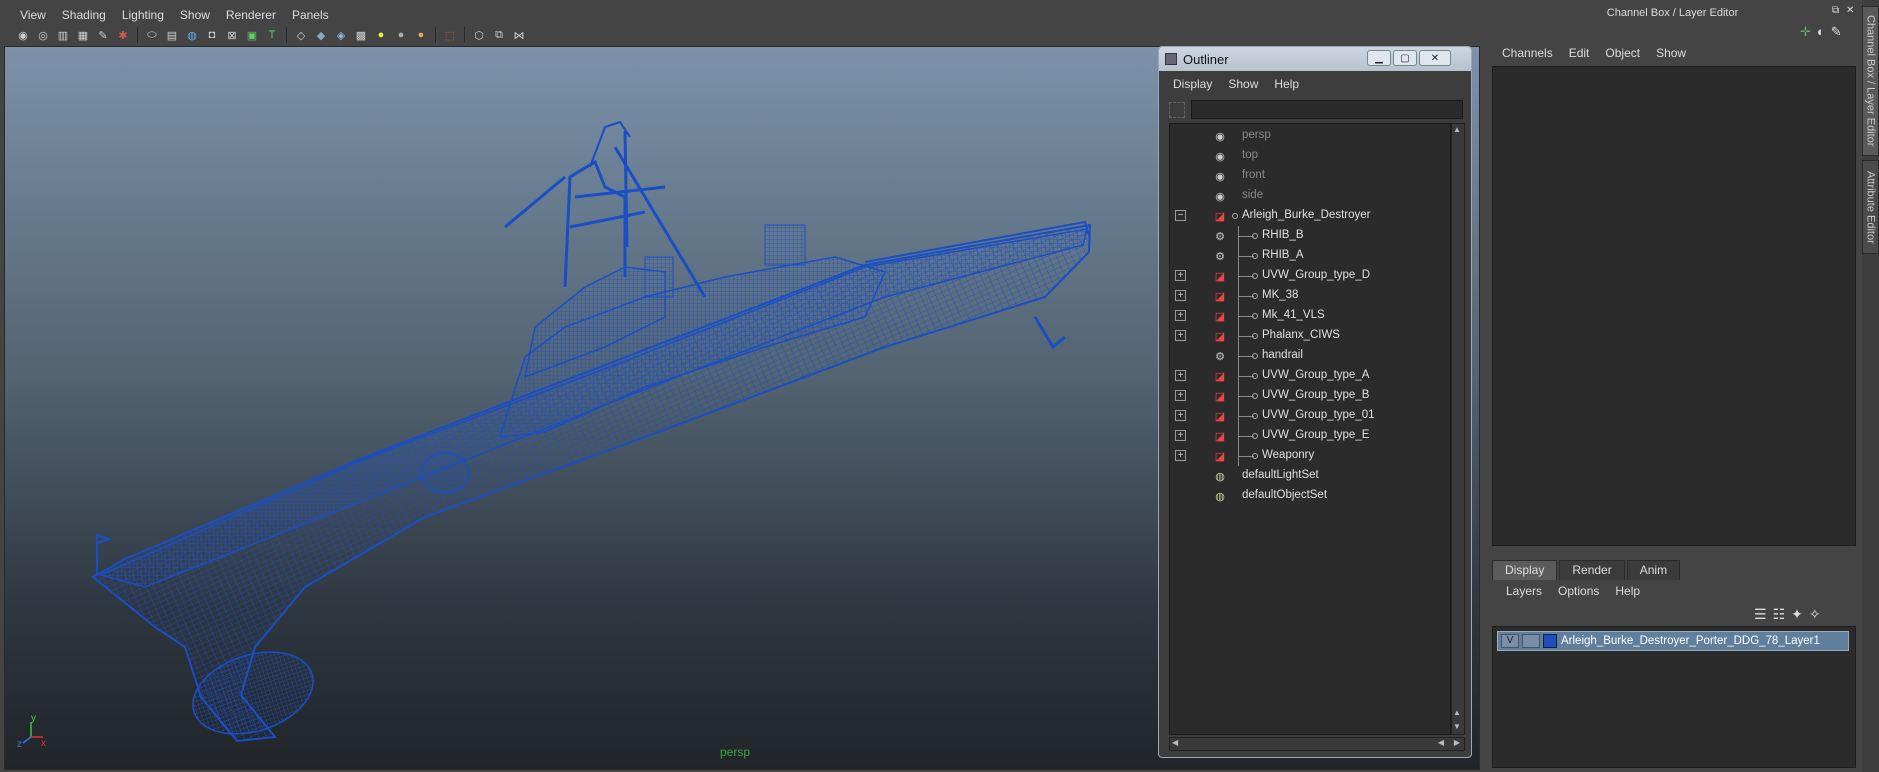 The image size is (1879, 772). Describe the element at coordinates (1458, 429) in the screenshot. I see `outliner-vertical-scrollbar: ▲ ▲ ▼` at that location.